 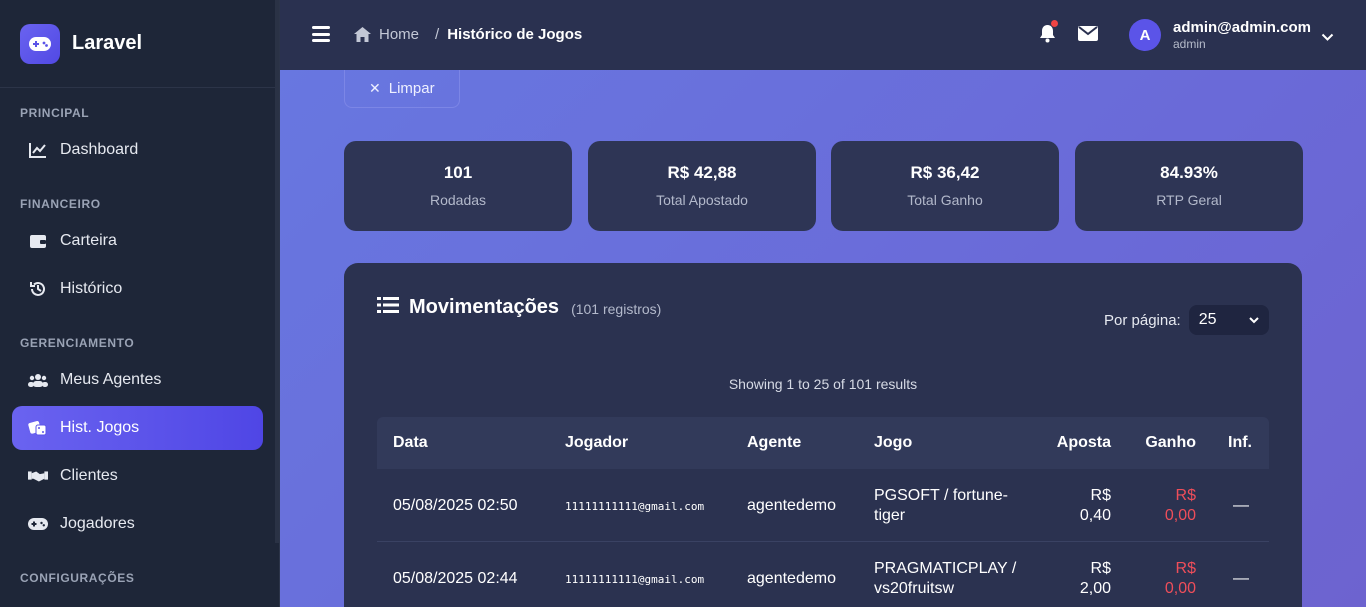 What do you see at coordinates (1189, 200) in the screenshot?
I see `stat-label: RTP Geral` at bounding box center [1189, 200].